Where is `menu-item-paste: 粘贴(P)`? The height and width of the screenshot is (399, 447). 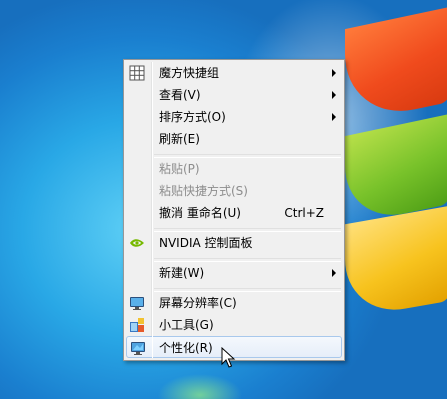 menu-item-paste: 粘贴(P) is located at coordinates (234, 169).